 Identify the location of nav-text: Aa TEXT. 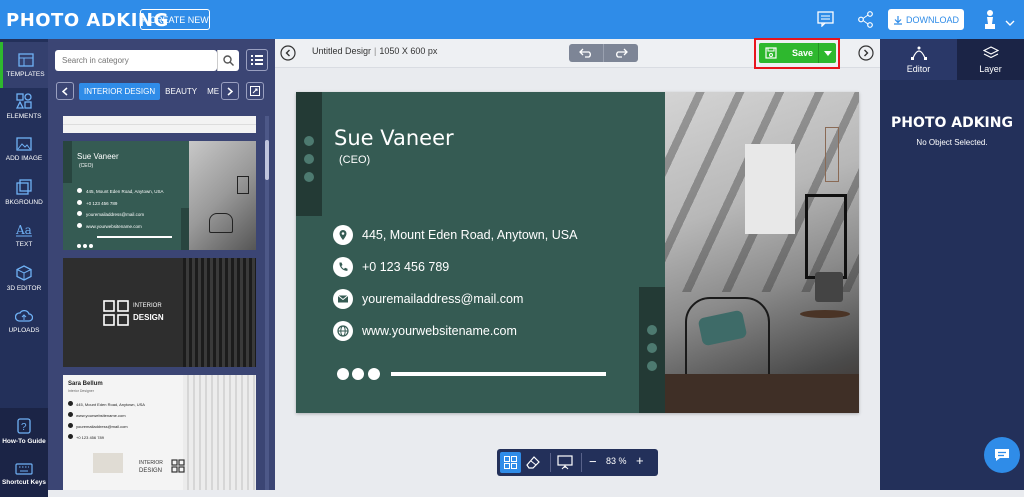
(24, 235).